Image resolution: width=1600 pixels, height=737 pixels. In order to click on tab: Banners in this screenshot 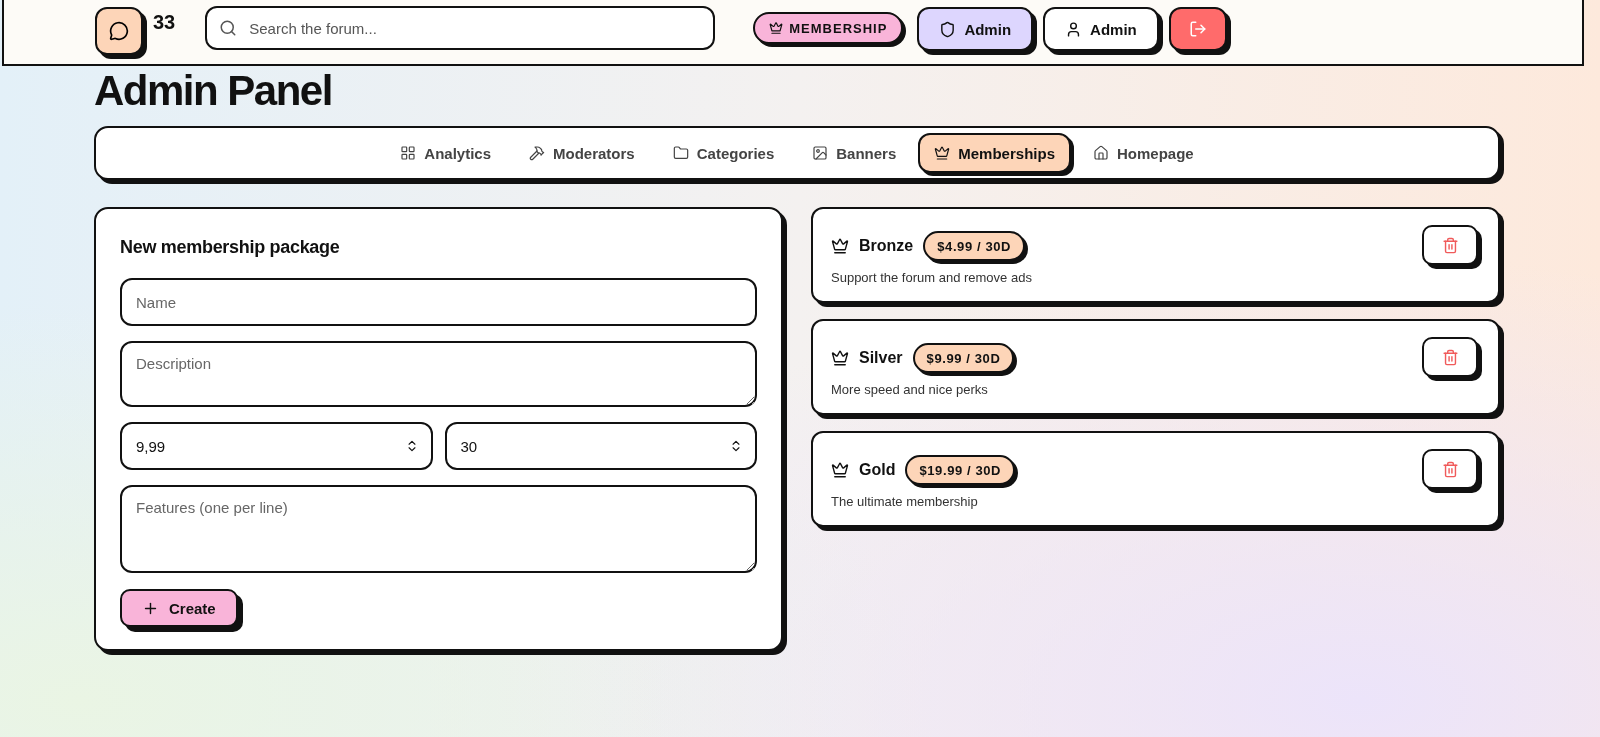, I will do `click(854, 153)`.